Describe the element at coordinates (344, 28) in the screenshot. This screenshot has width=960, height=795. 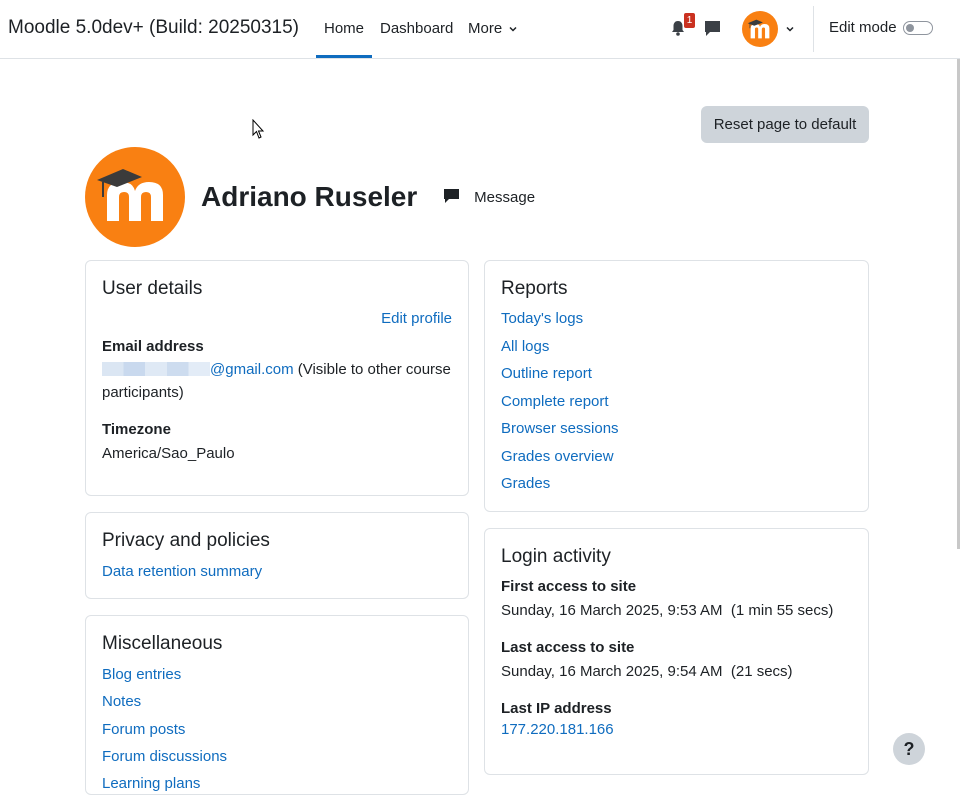
I see `nav-home: Home` at that location.